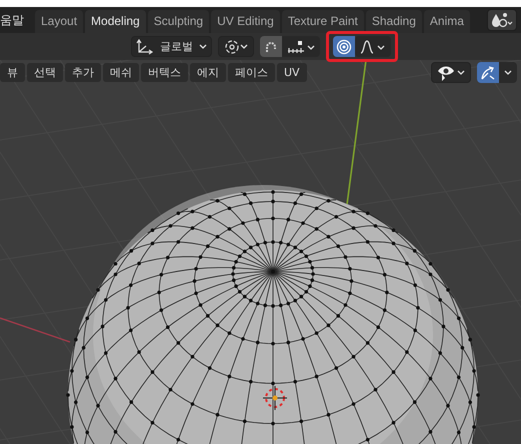 This screenshot has width=521, height=444. Describe the element at coordinates (271, 46) in the screenshot. I see `snap-toggle` at that location.